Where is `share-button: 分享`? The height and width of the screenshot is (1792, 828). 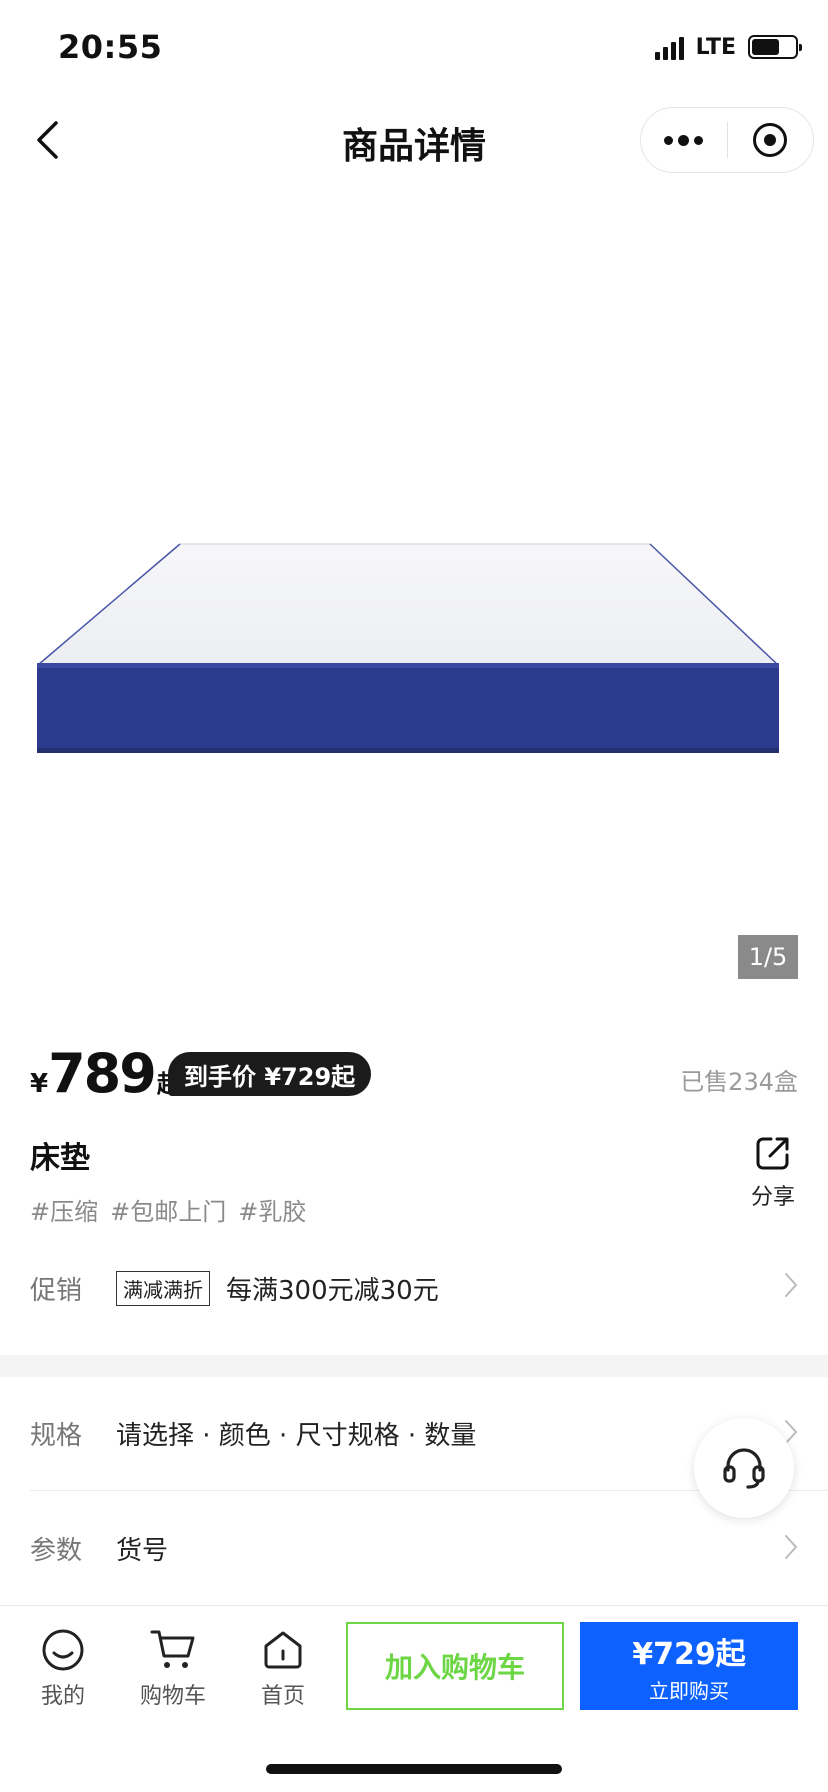 share-button: 分享 is located at coordinates (773, 1173).